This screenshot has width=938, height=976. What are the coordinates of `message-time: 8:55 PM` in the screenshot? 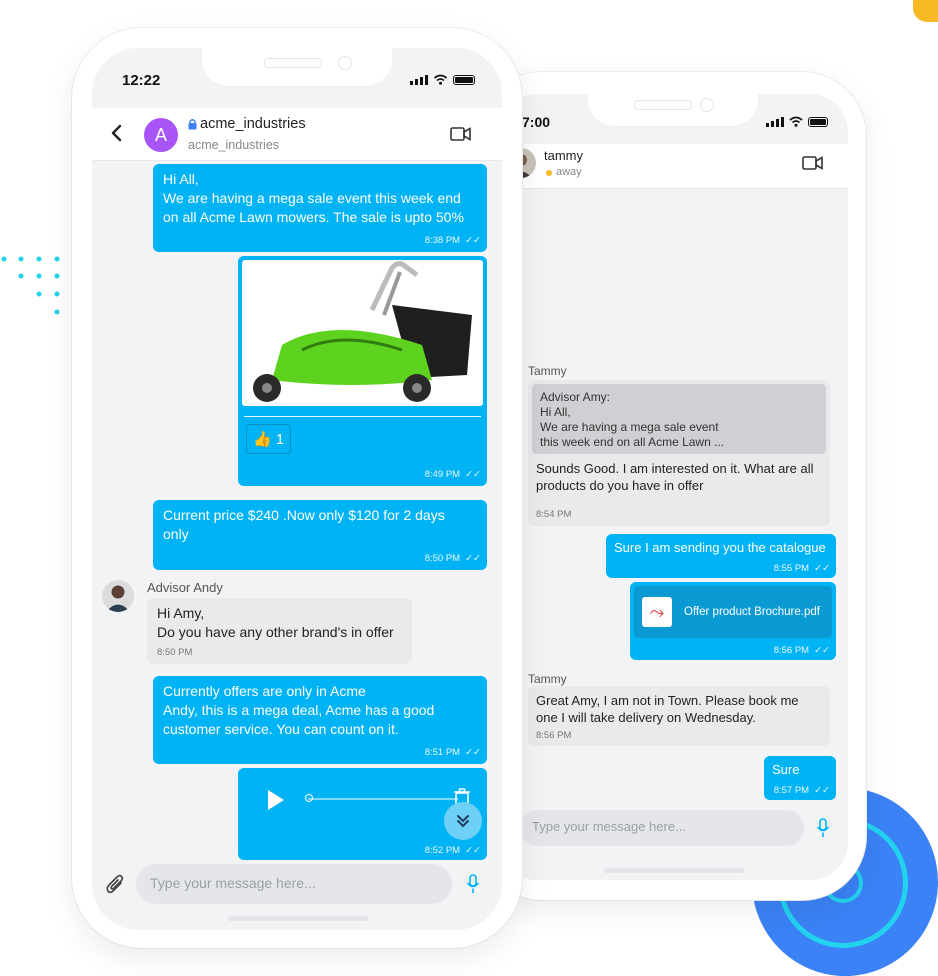 It's located at (791, 568).